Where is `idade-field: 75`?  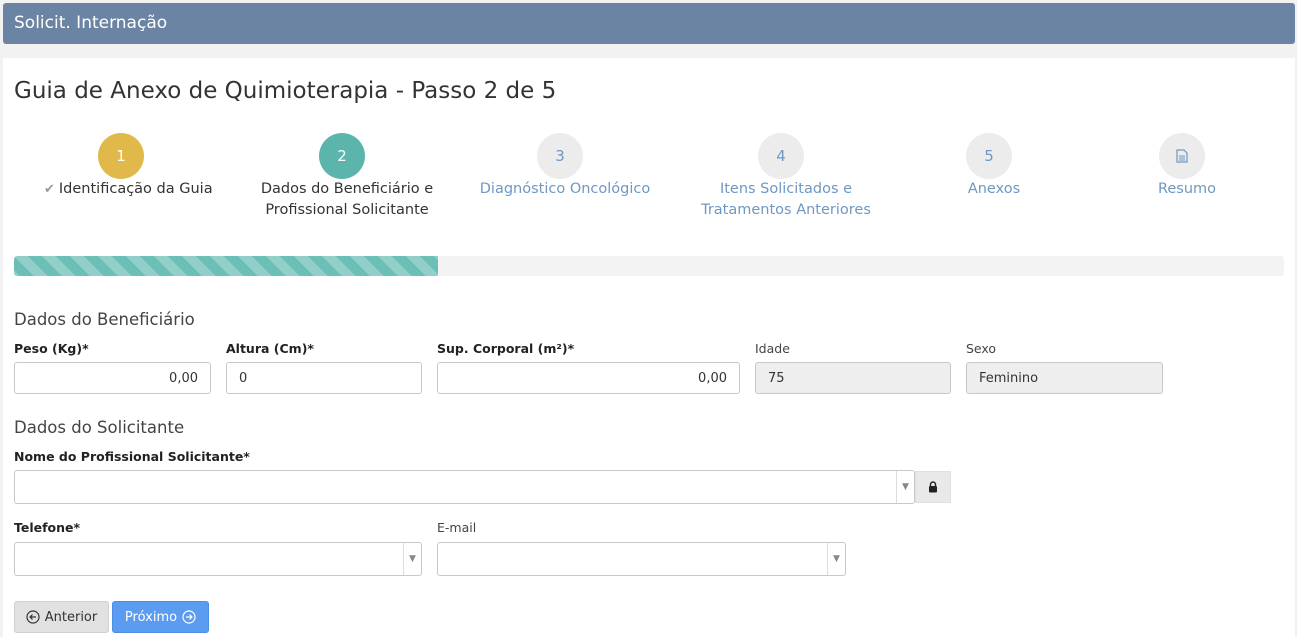
idade-field: 75 is located at coordinates (853, 378).